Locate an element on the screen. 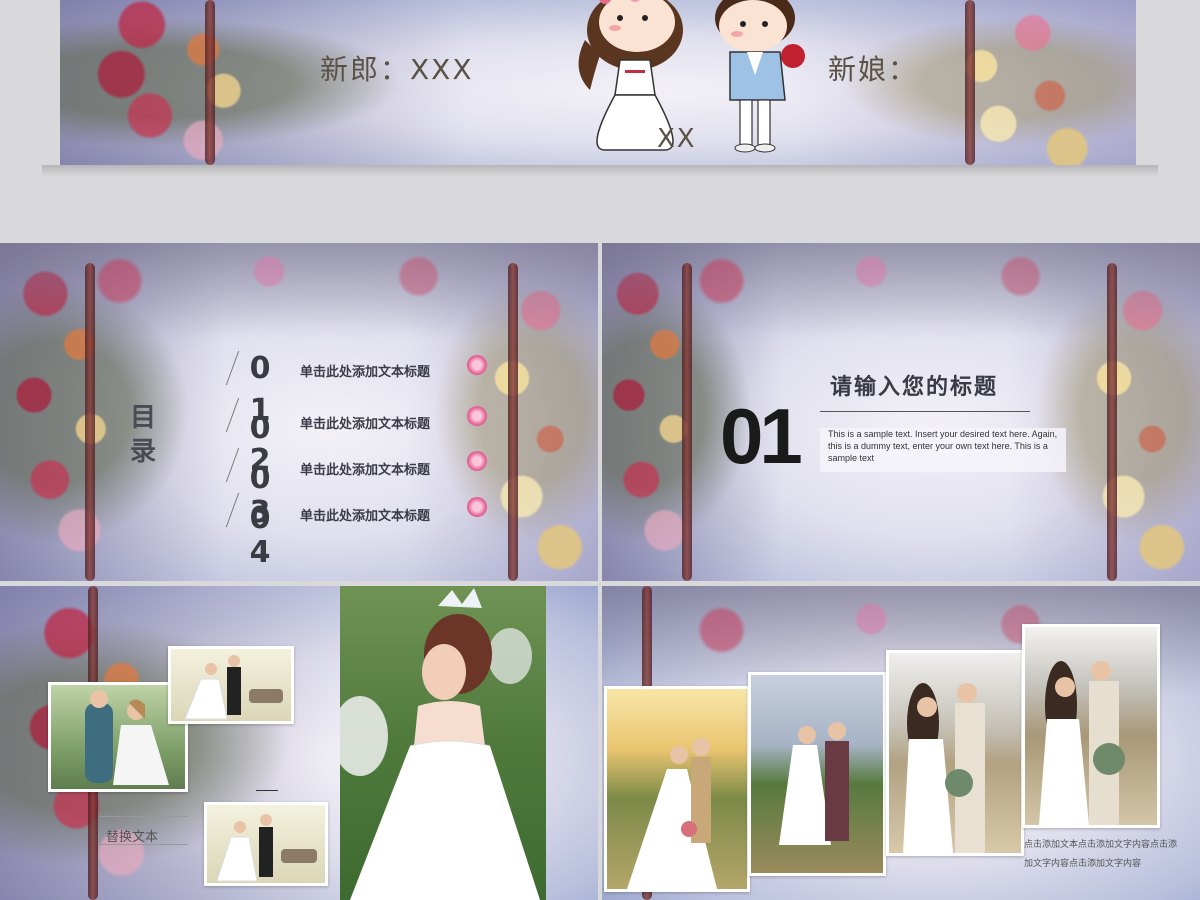 This screenshot has height=900, width=1200. toc-heading: 目 录 is located at coordinates (143, 435).